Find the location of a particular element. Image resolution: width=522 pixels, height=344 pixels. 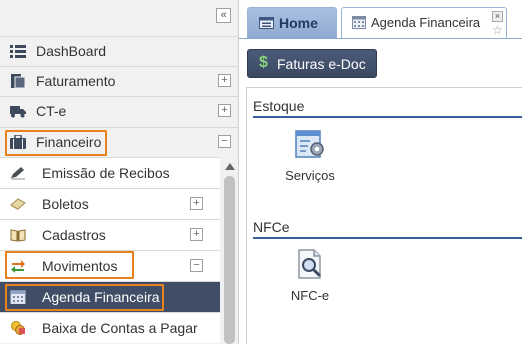

tile-label: Serviços is located at coordinates (310, 175).